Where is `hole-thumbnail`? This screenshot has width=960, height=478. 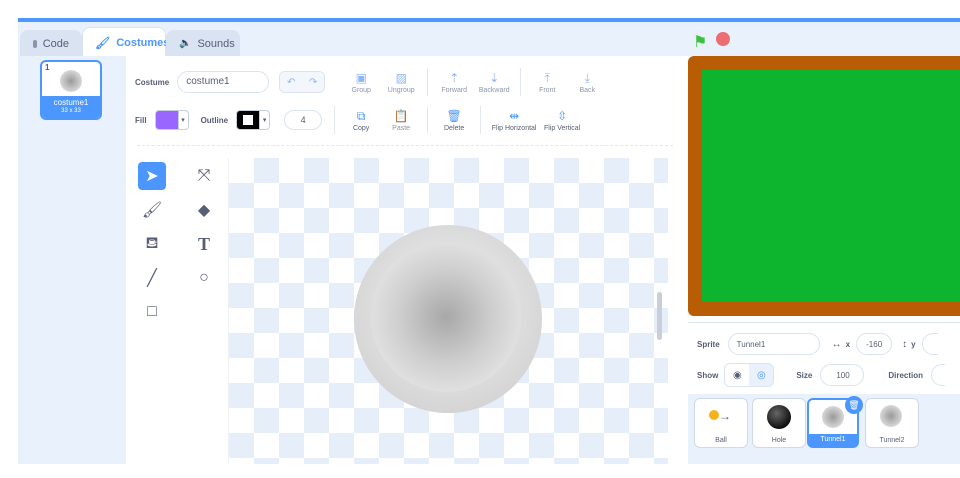 hole-thumbnail is located at coordinates (779, 417).